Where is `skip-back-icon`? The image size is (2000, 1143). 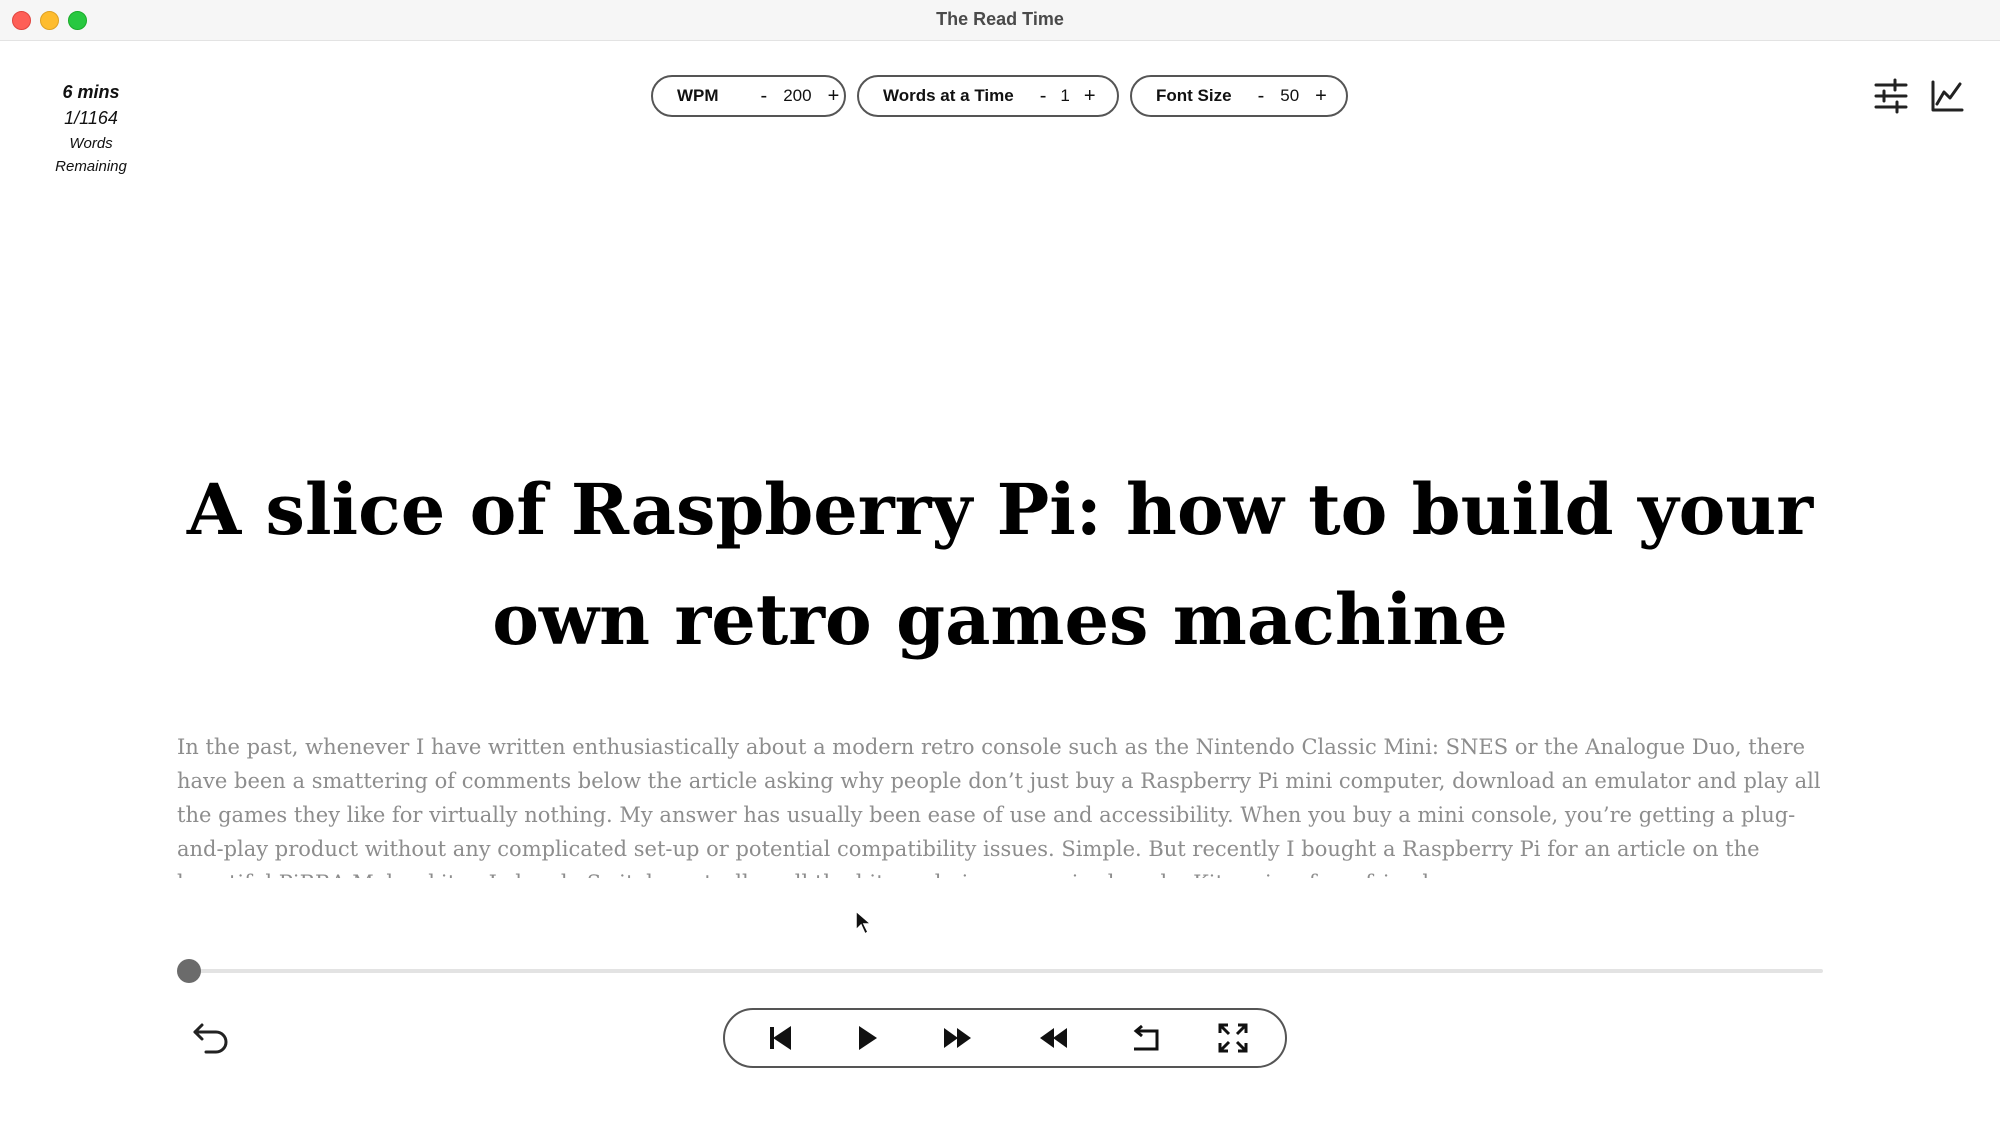 skip-back-icon is located at coordinates (780, 1038).